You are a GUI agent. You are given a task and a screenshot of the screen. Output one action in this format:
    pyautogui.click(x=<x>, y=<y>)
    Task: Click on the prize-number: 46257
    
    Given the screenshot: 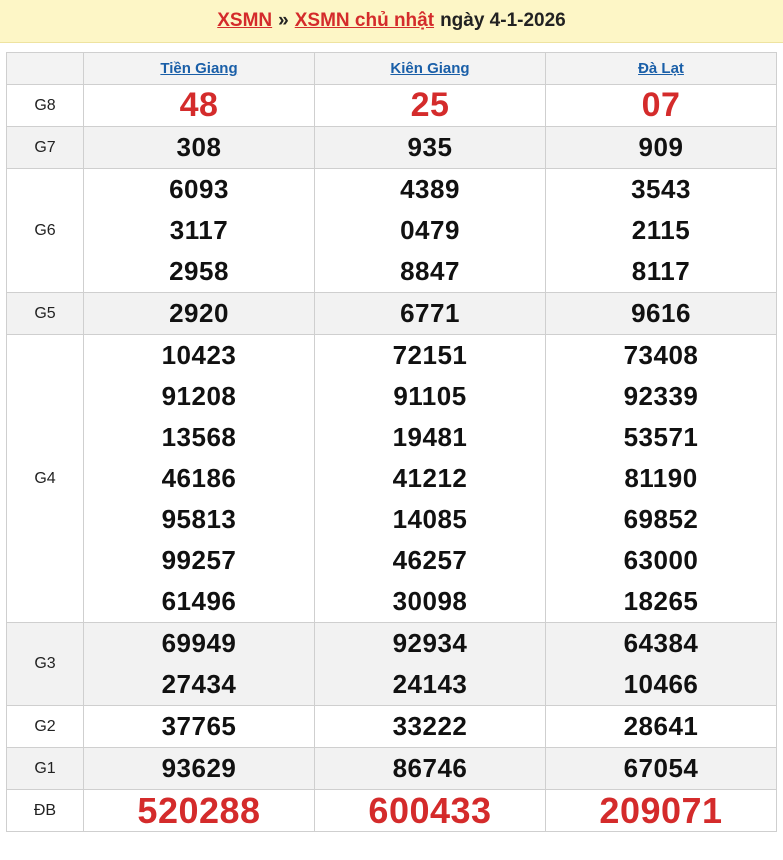 What is the action you would take?
    pyautogui.click(x=430, y=560)
    